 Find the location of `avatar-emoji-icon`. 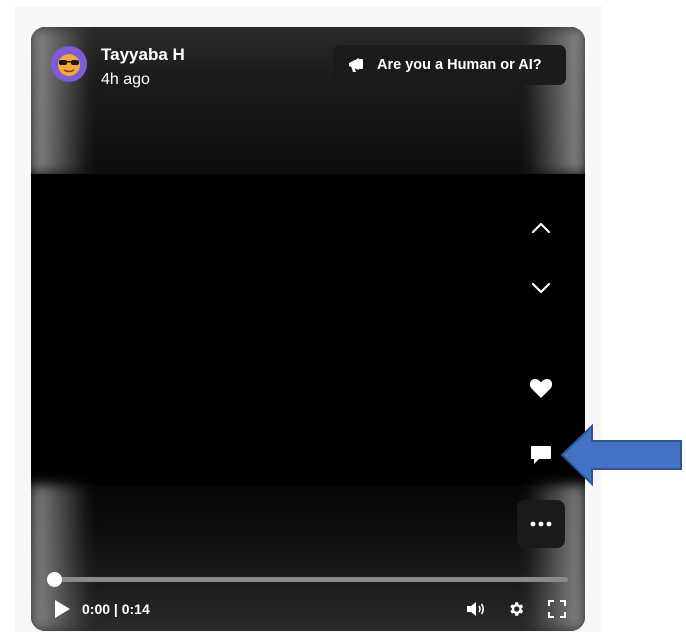

avatar-emoji-icon is located at coordinates (69, 65).